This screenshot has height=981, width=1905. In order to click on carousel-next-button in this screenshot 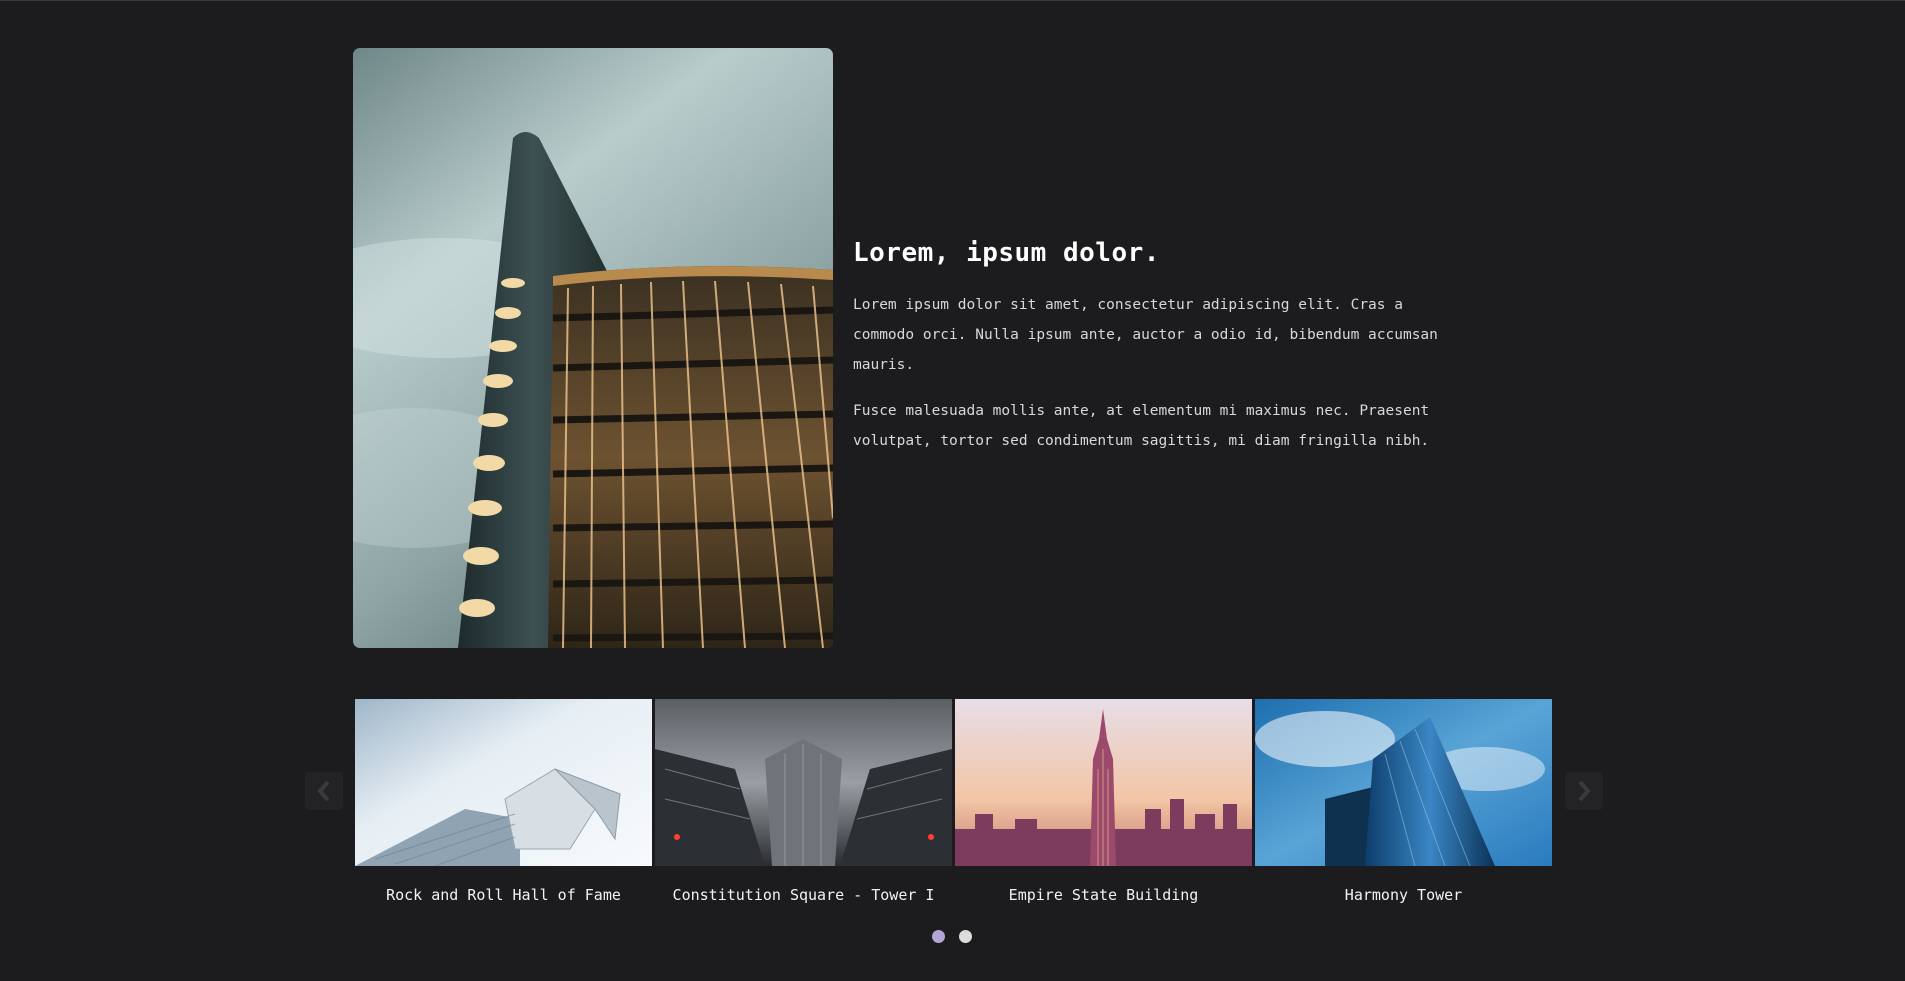, I will do `click(1584, 791)`.